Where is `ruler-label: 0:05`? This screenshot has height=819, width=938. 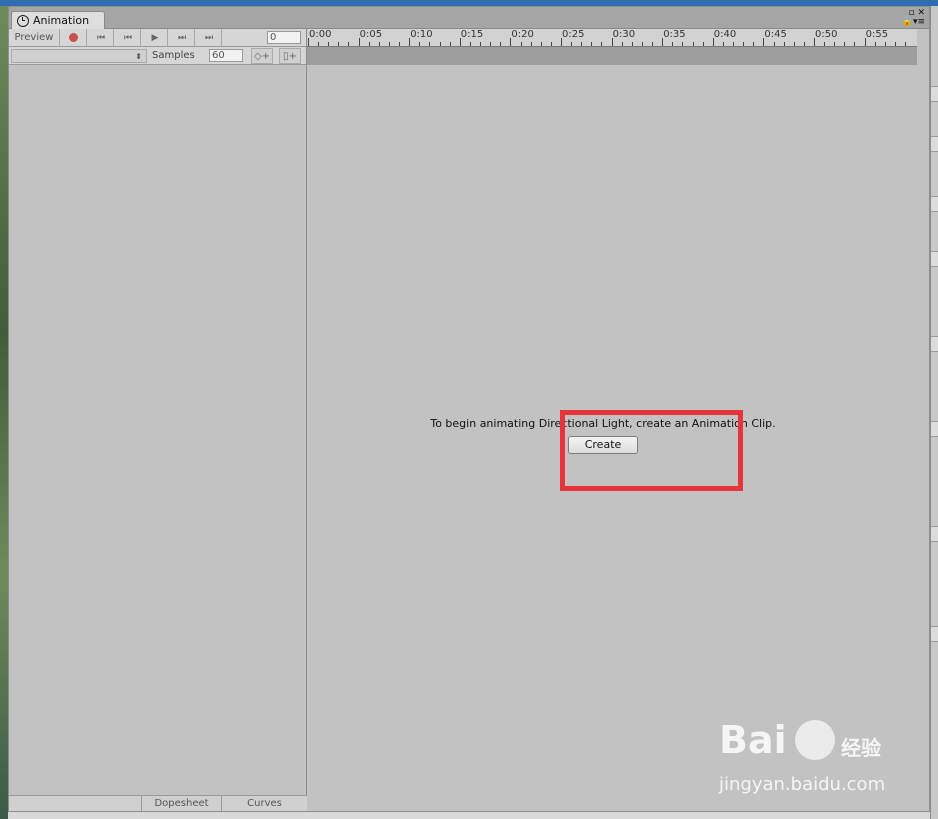 ruler-label: 0:05 is located at coordinates (371, 34).